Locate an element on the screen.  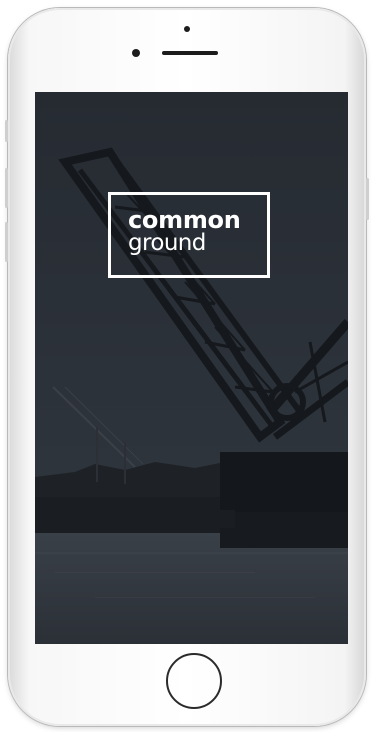
app-logo: common ground is located at coordinates (189, 235).